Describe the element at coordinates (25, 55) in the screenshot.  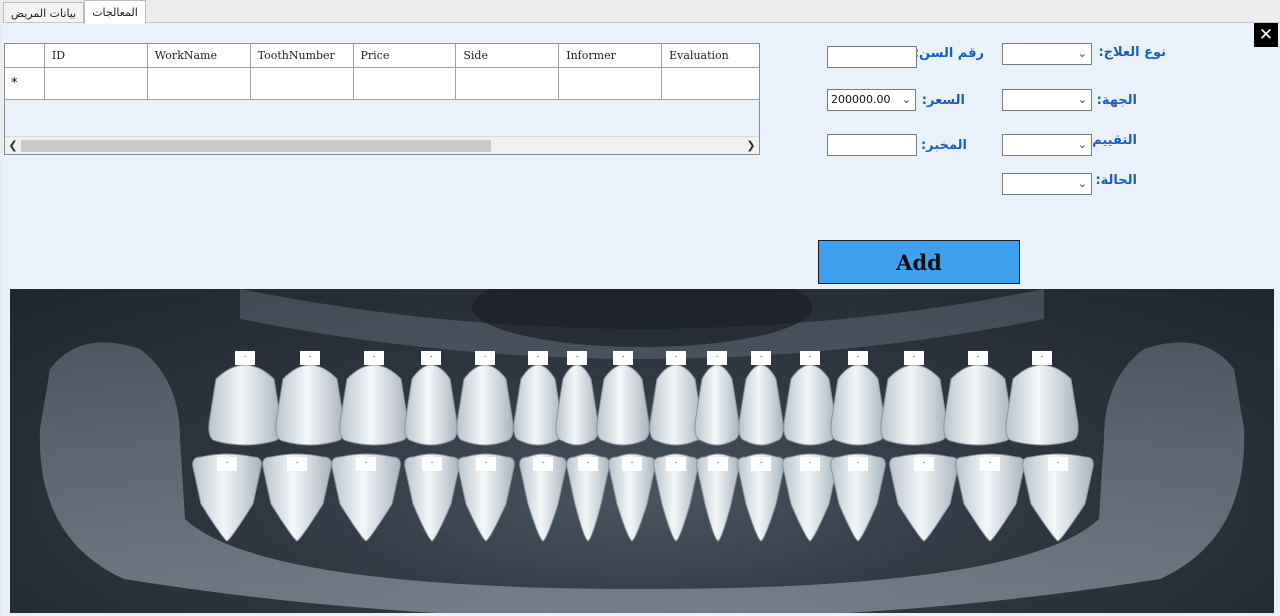
I see `row-header-corner` at that location.